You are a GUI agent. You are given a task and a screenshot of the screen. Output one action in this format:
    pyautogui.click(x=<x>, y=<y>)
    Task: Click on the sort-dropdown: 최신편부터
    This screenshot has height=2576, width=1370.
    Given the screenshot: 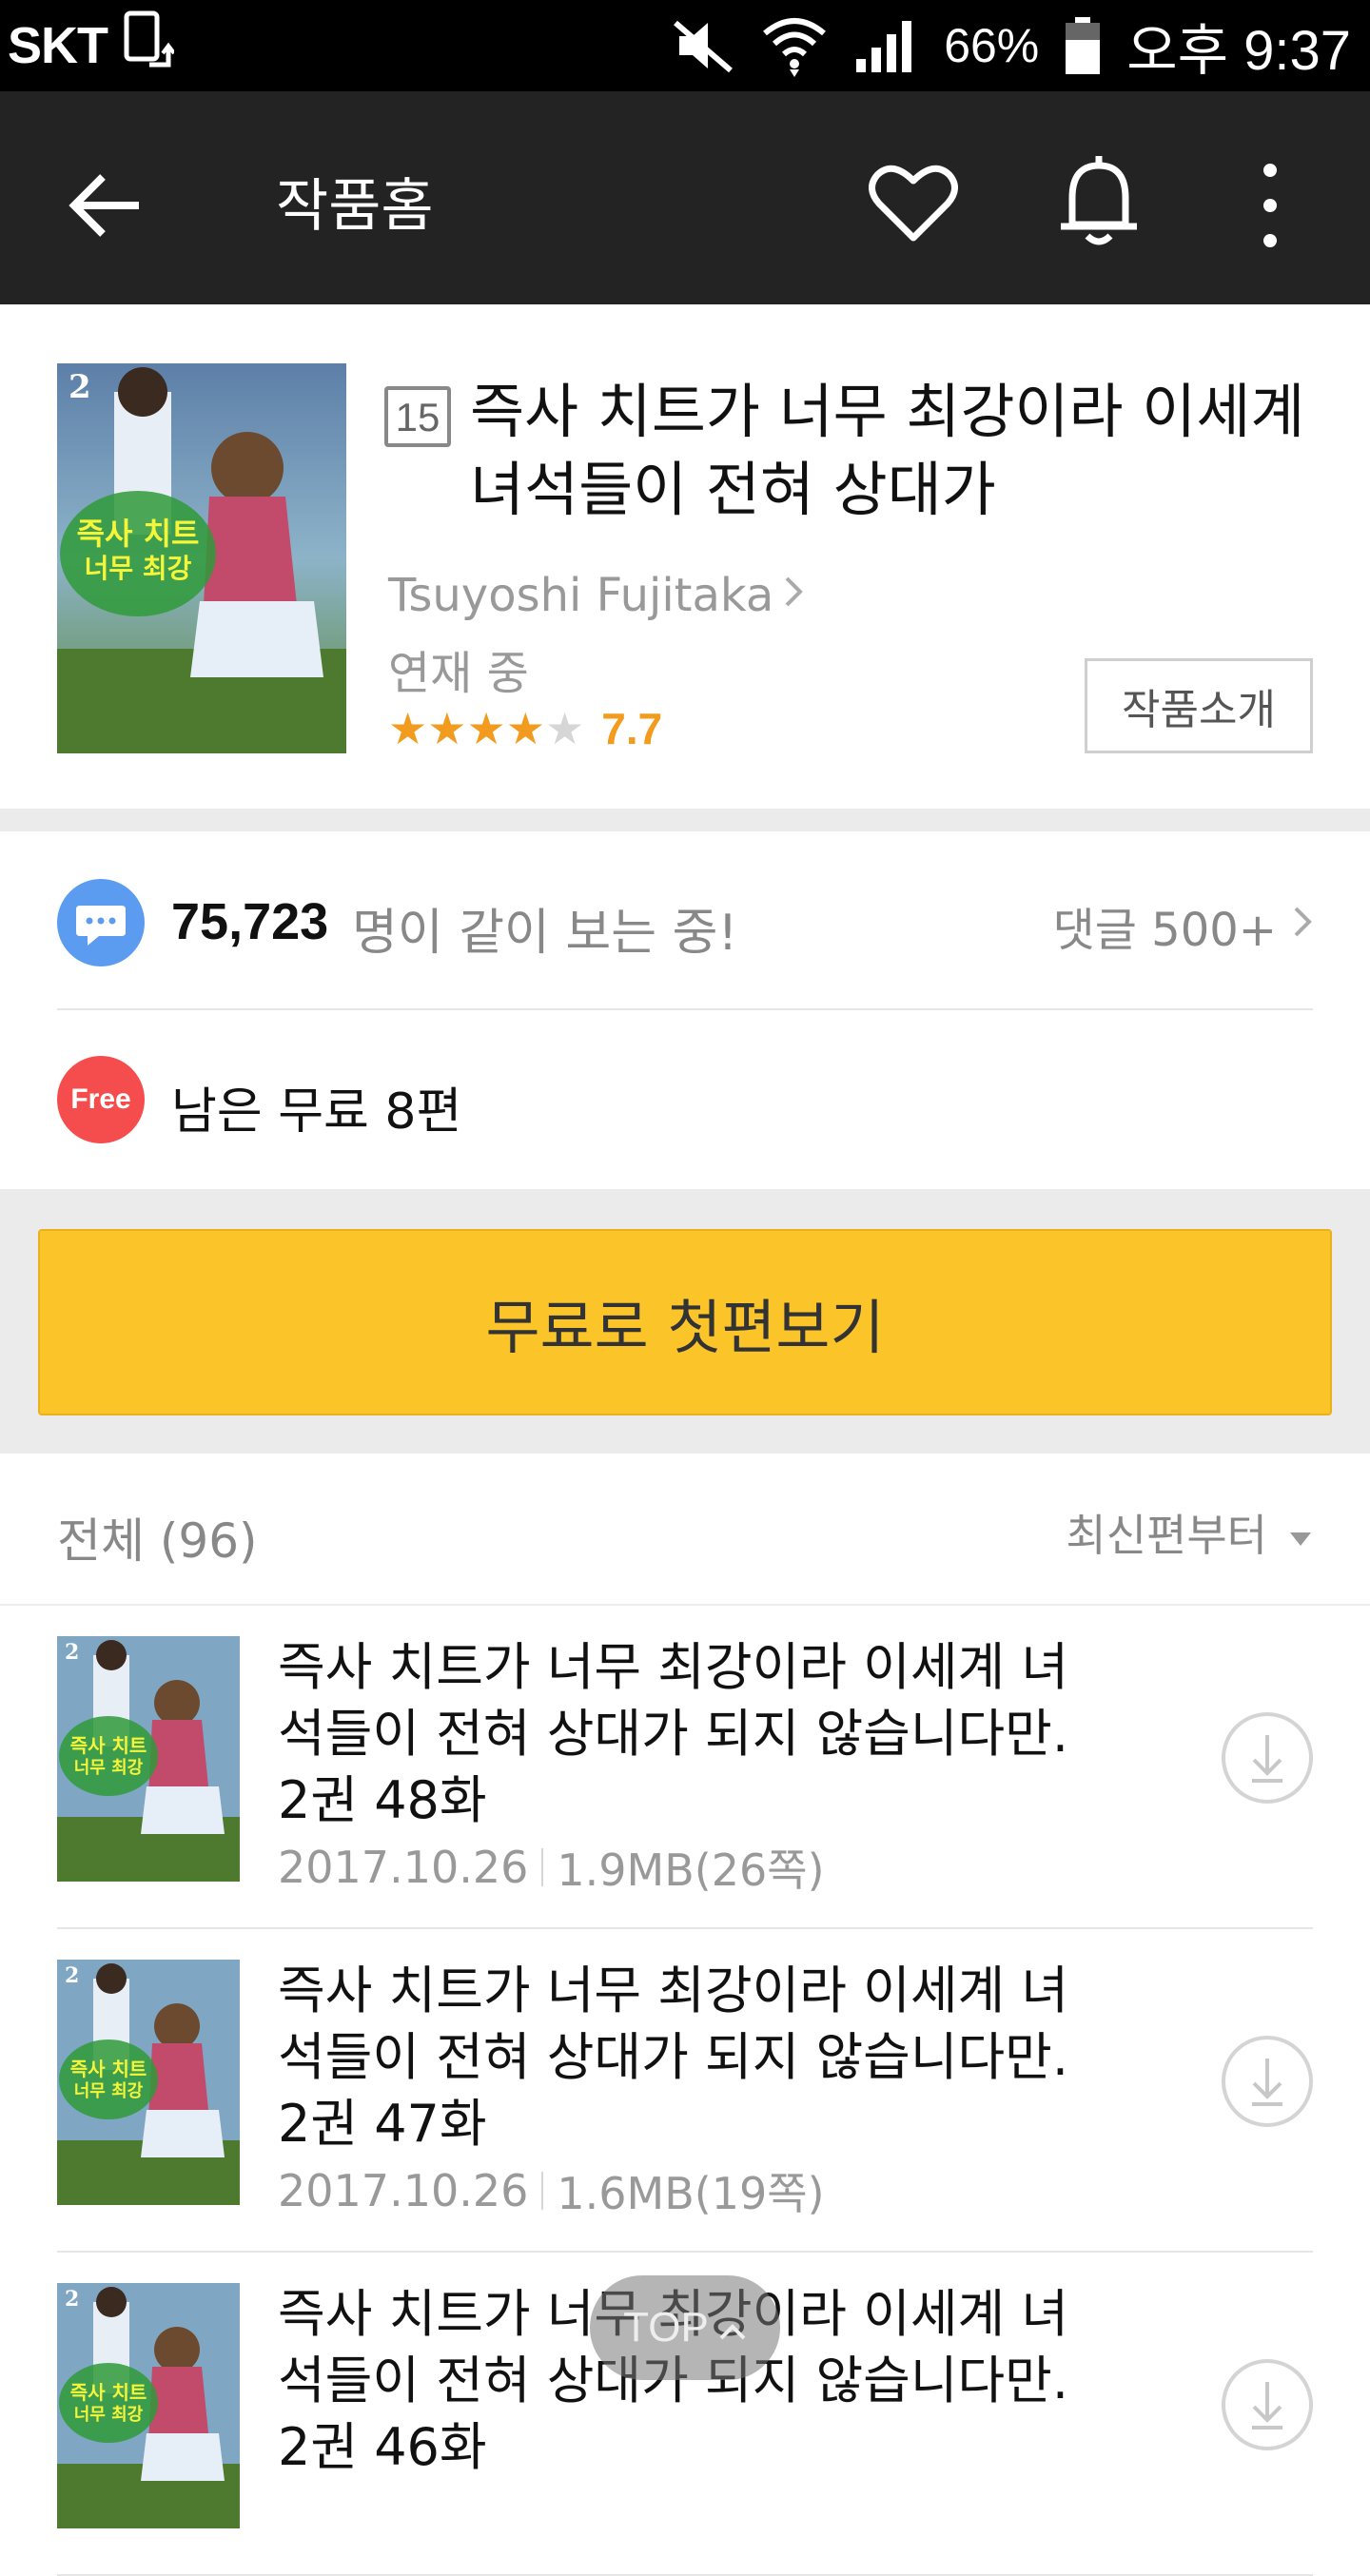 What is the action you would take?
    pyautogui.click(x=1189, y=1533)
    